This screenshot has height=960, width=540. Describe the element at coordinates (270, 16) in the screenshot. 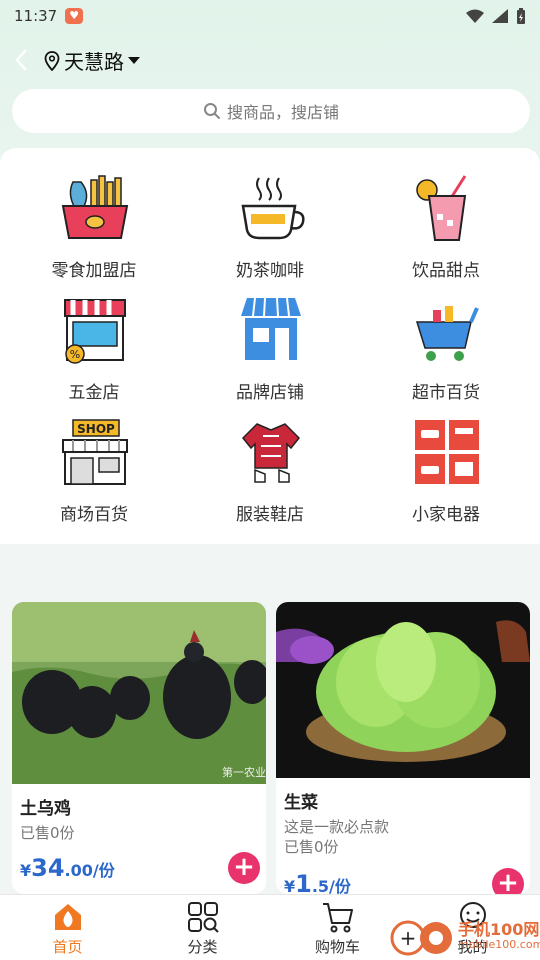

I see `status-bar: 11:37 ♥` at that location.